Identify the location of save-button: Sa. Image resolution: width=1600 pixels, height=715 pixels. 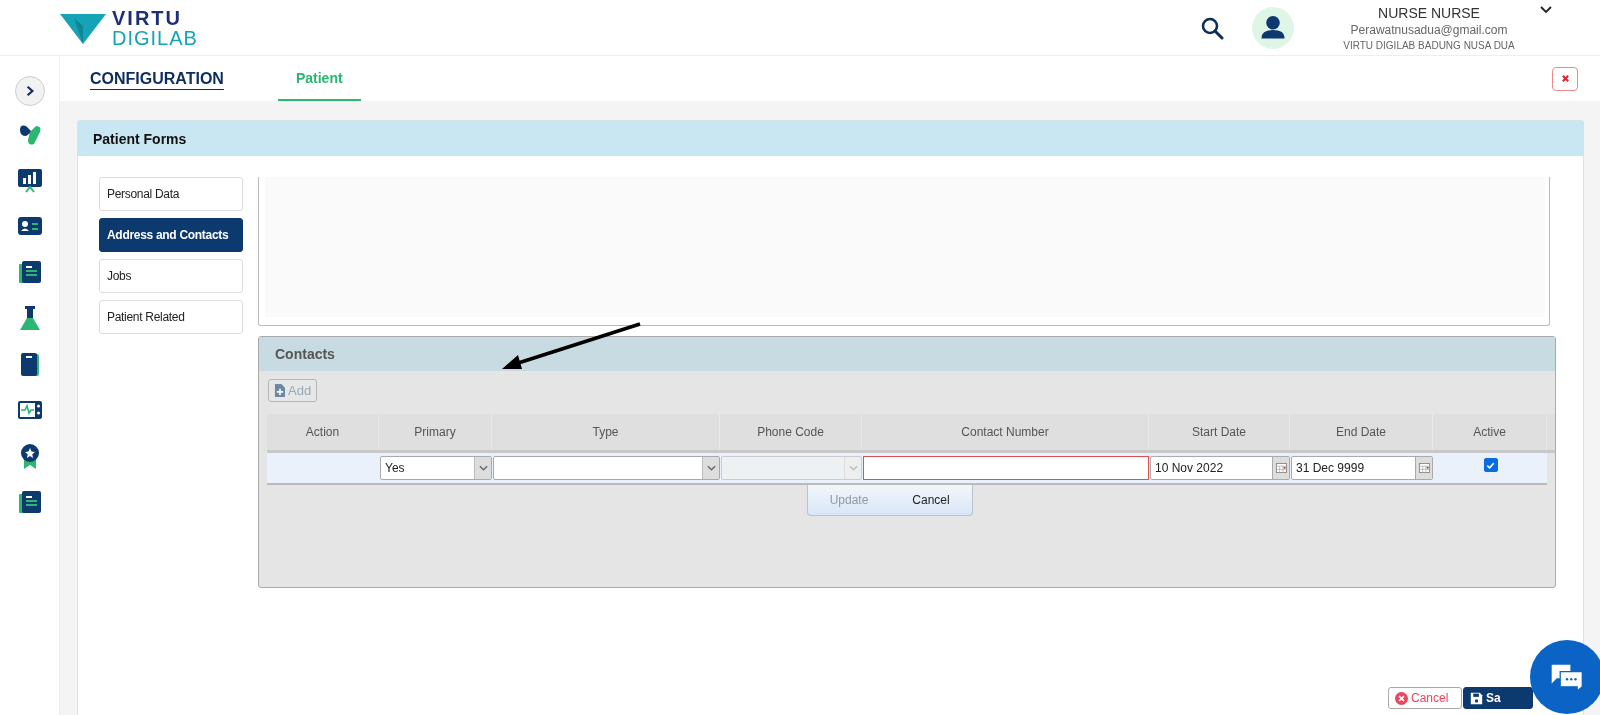
(1498, 698).